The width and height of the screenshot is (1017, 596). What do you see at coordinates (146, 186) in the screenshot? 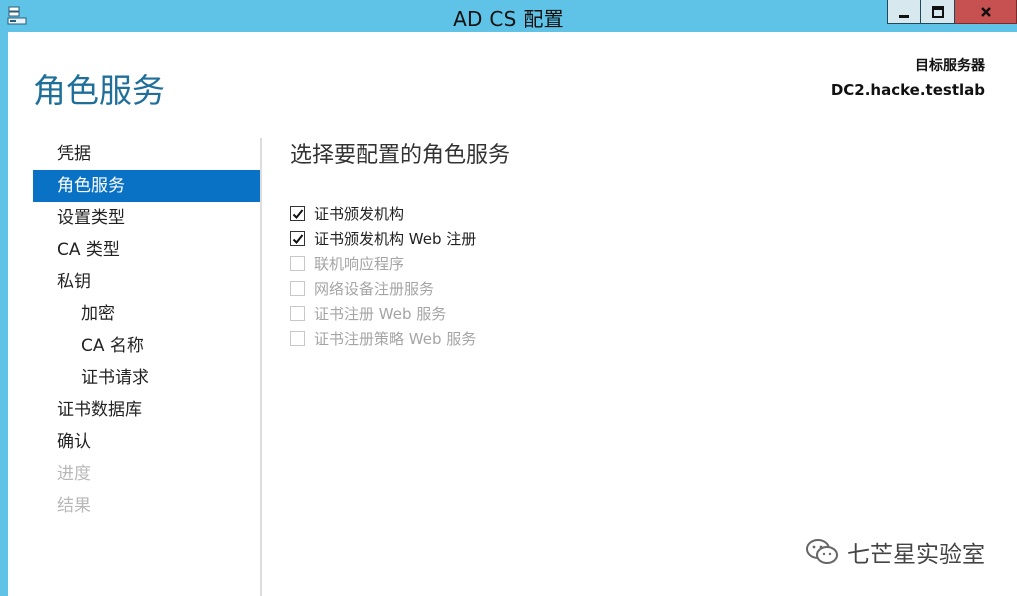
I see `nav-item-role-services: 角色服务` at bounding box center [146, 186].